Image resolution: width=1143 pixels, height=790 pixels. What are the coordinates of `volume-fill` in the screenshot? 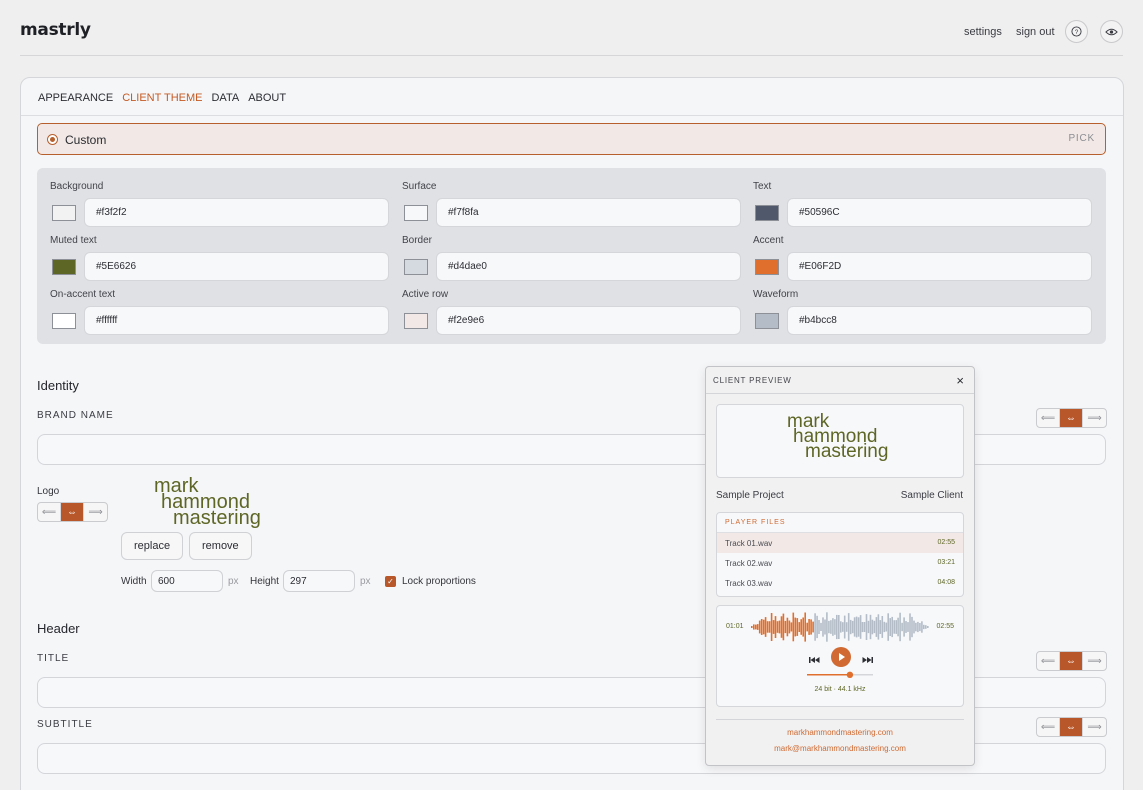 It's located at (828, 675).